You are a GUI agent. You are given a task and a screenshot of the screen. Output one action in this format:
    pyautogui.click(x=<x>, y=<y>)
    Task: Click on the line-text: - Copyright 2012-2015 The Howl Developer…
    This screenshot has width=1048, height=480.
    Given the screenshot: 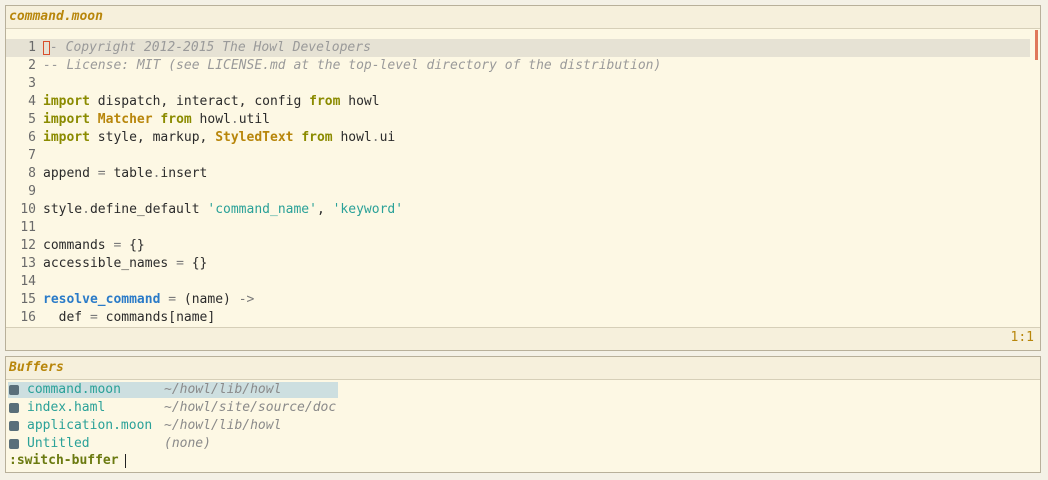 What is the action you would take?
    pyautogui.click(x=210, y=48)
    